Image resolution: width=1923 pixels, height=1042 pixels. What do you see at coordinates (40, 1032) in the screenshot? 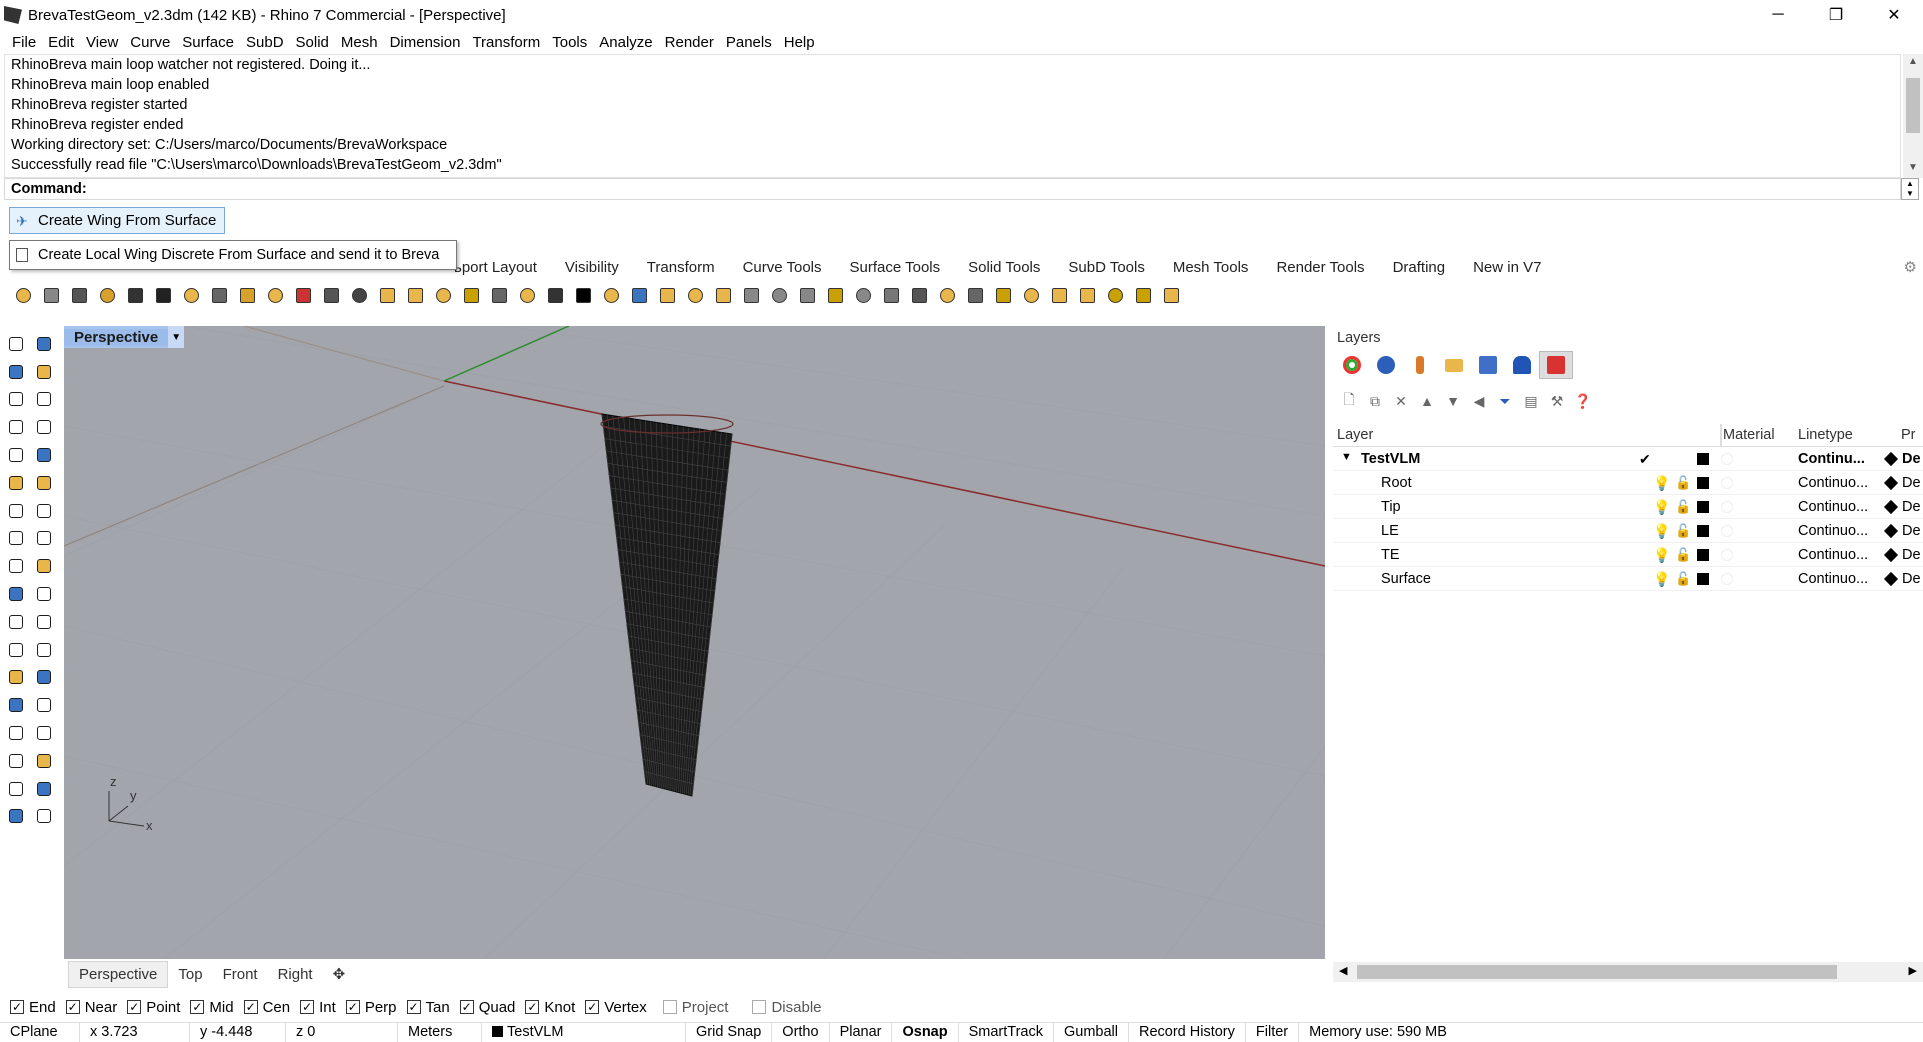
I see `status-cplane: CPlane` at bounding box center [40, 1032].